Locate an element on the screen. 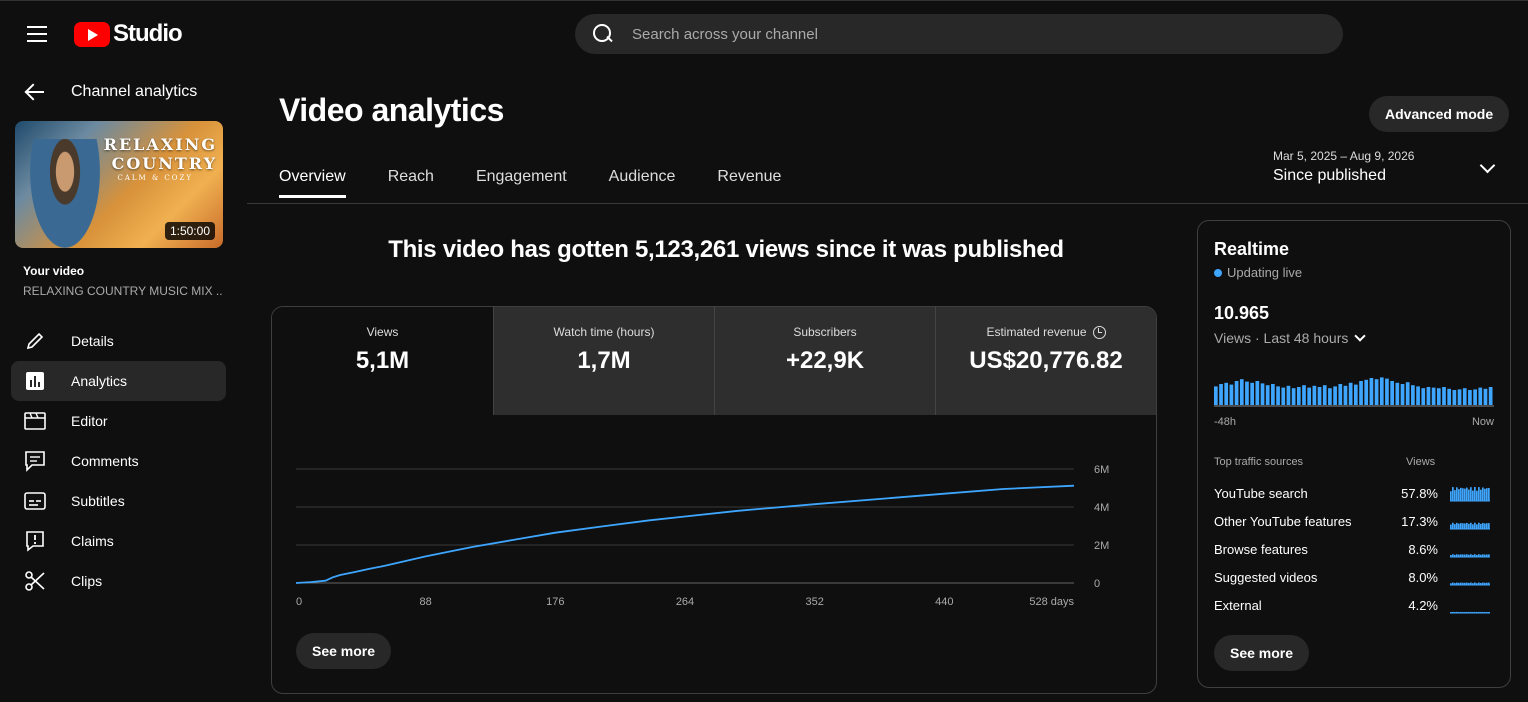 This screenshot has width=1528, height=702. arrow-back-icon is located at coordinates (34, 92).